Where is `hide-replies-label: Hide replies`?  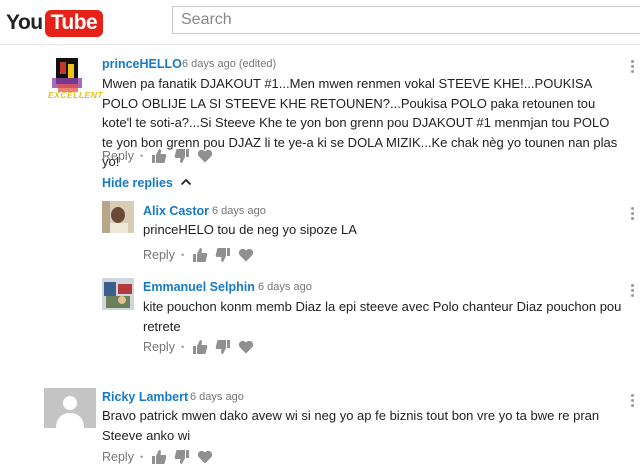 hide-replies-label: Hide replies is located at coordinates (137, 183).